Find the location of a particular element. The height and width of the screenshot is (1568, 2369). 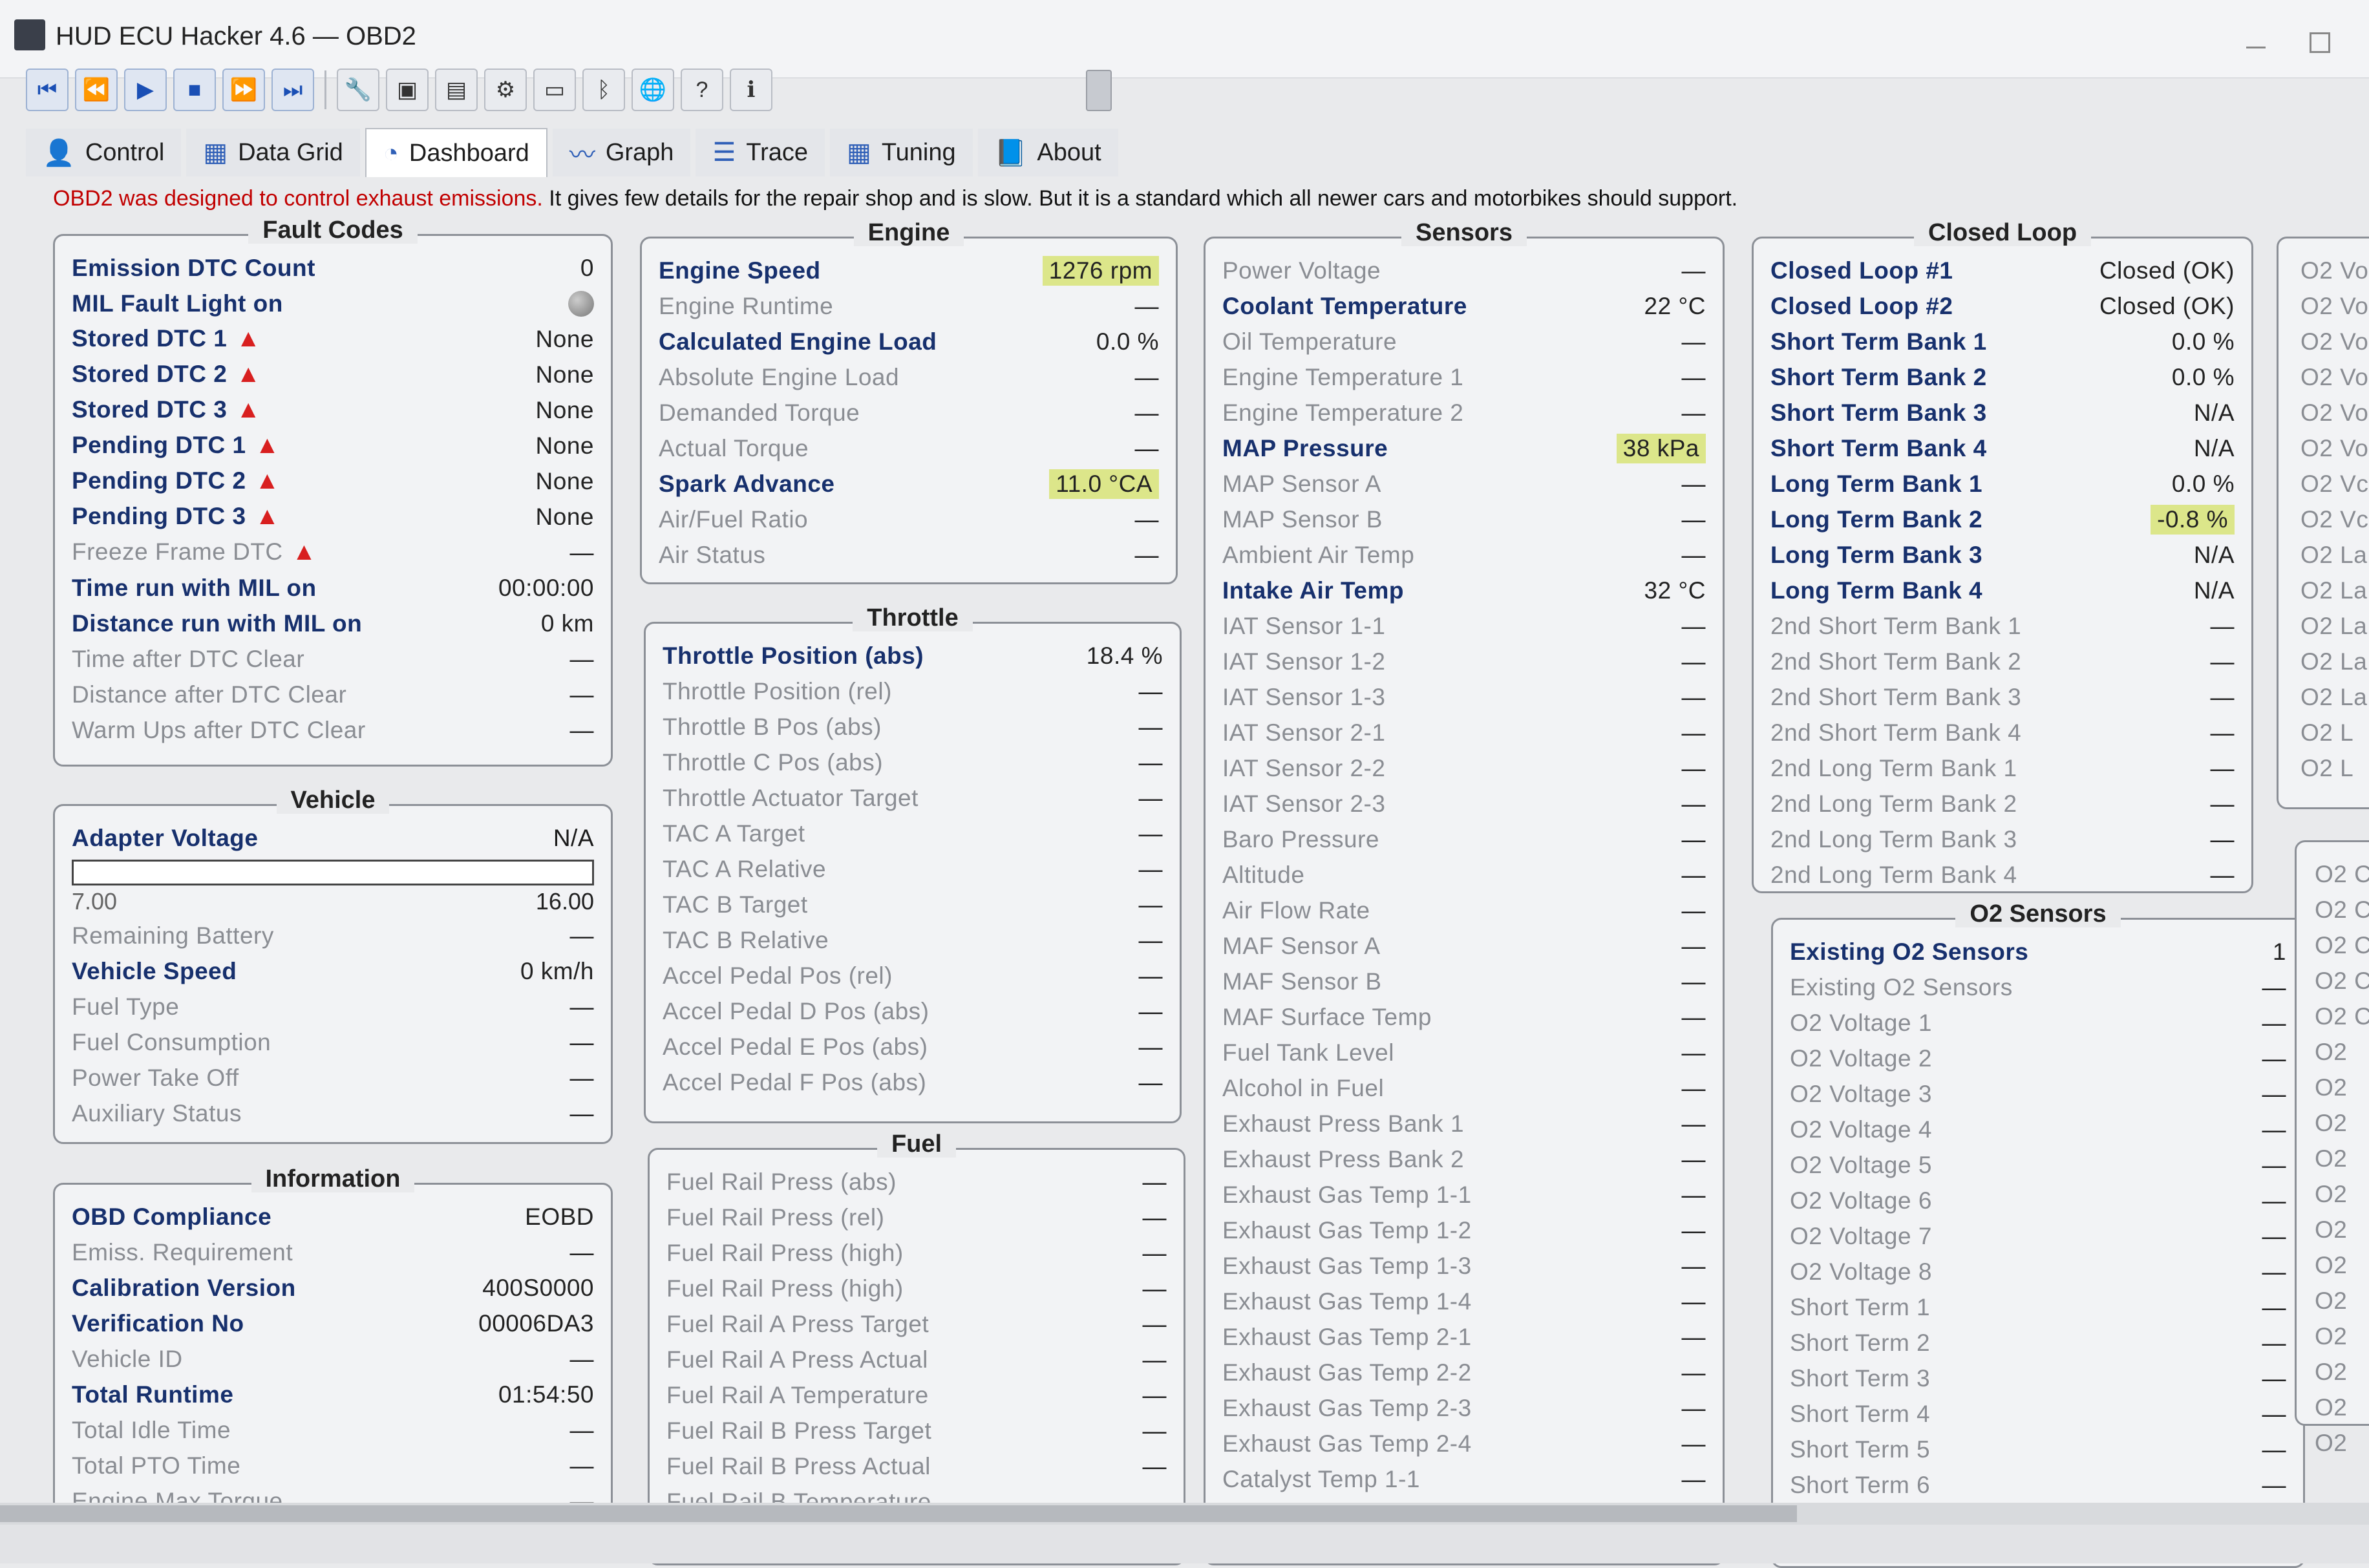

tab-trace: ☰ Trace is located at coordinates (760, 152).